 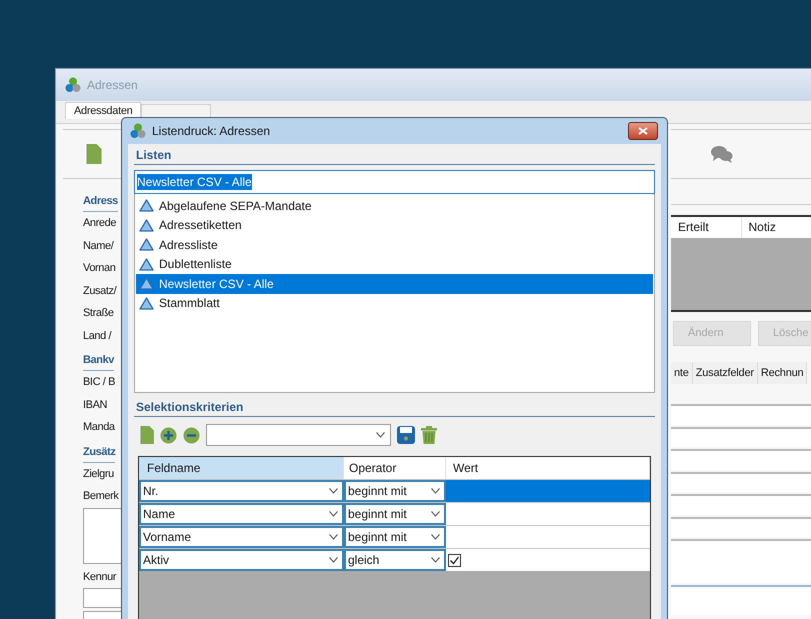 I want to click on list-item: Dublettenliste, so click(x=394, y=264).